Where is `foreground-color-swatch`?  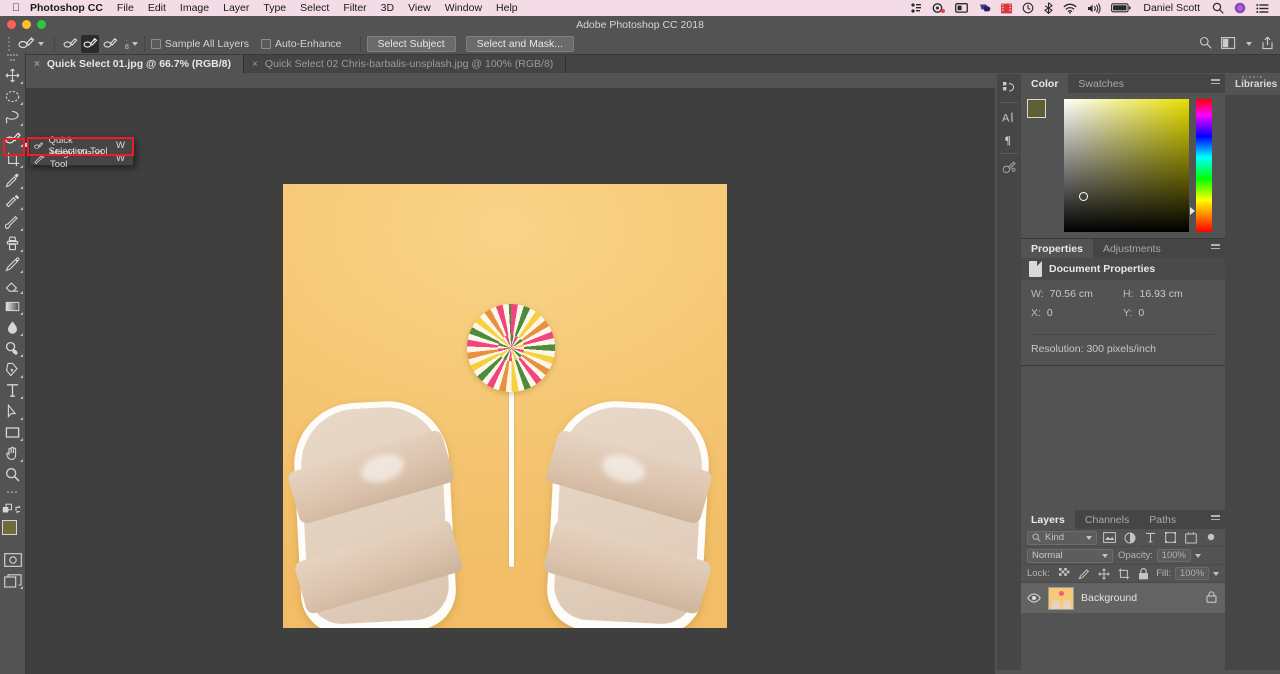 foreground-color-swatch is located at coordinates (9, 527).